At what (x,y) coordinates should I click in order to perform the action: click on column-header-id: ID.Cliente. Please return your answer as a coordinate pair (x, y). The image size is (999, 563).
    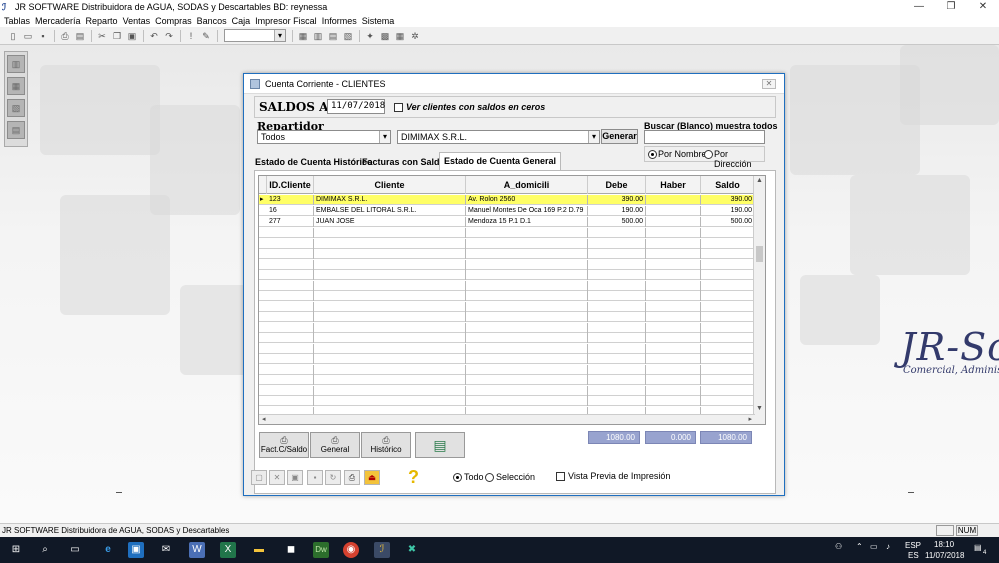
    Looking at the image, I should click on (290, 185).